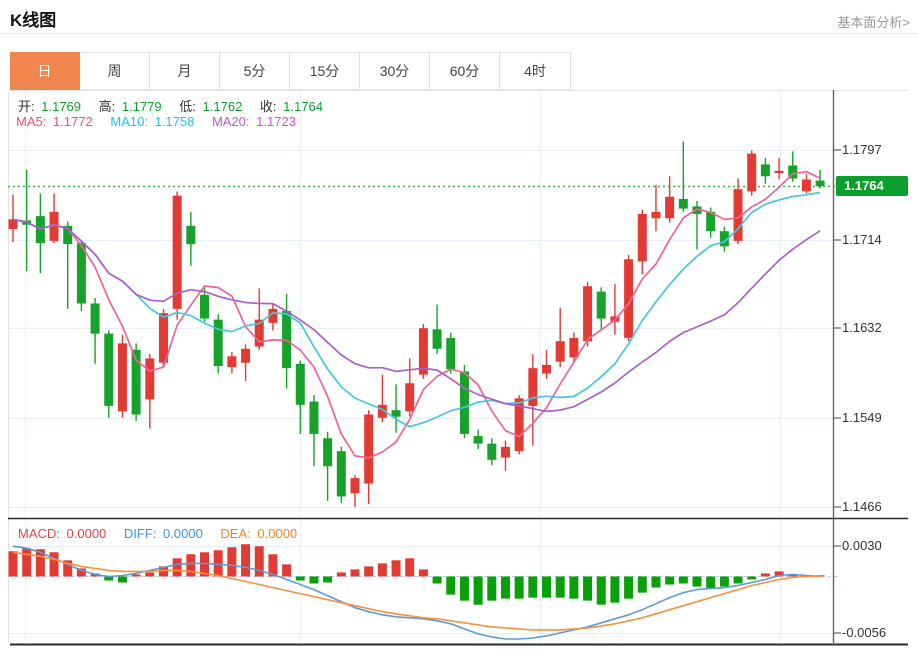 The height and width of the screenshot is (652, 918). I want to click on diff-line, so click(416, 592).